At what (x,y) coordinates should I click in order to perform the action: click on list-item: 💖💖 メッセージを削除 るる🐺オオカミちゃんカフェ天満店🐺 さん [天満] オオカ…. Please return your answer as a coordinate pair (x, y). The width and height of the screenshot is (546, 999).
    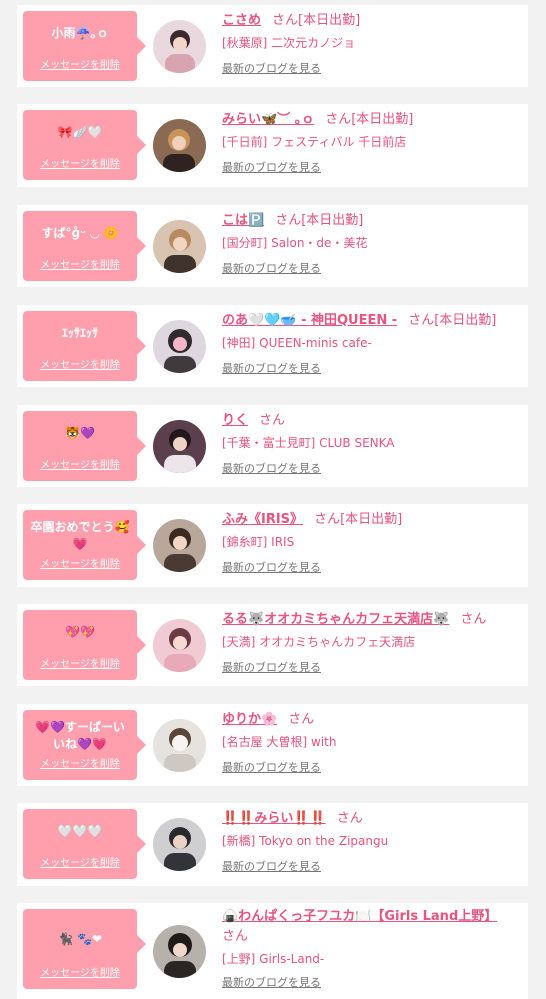
    Looking at the image, I should click on (272, 645).